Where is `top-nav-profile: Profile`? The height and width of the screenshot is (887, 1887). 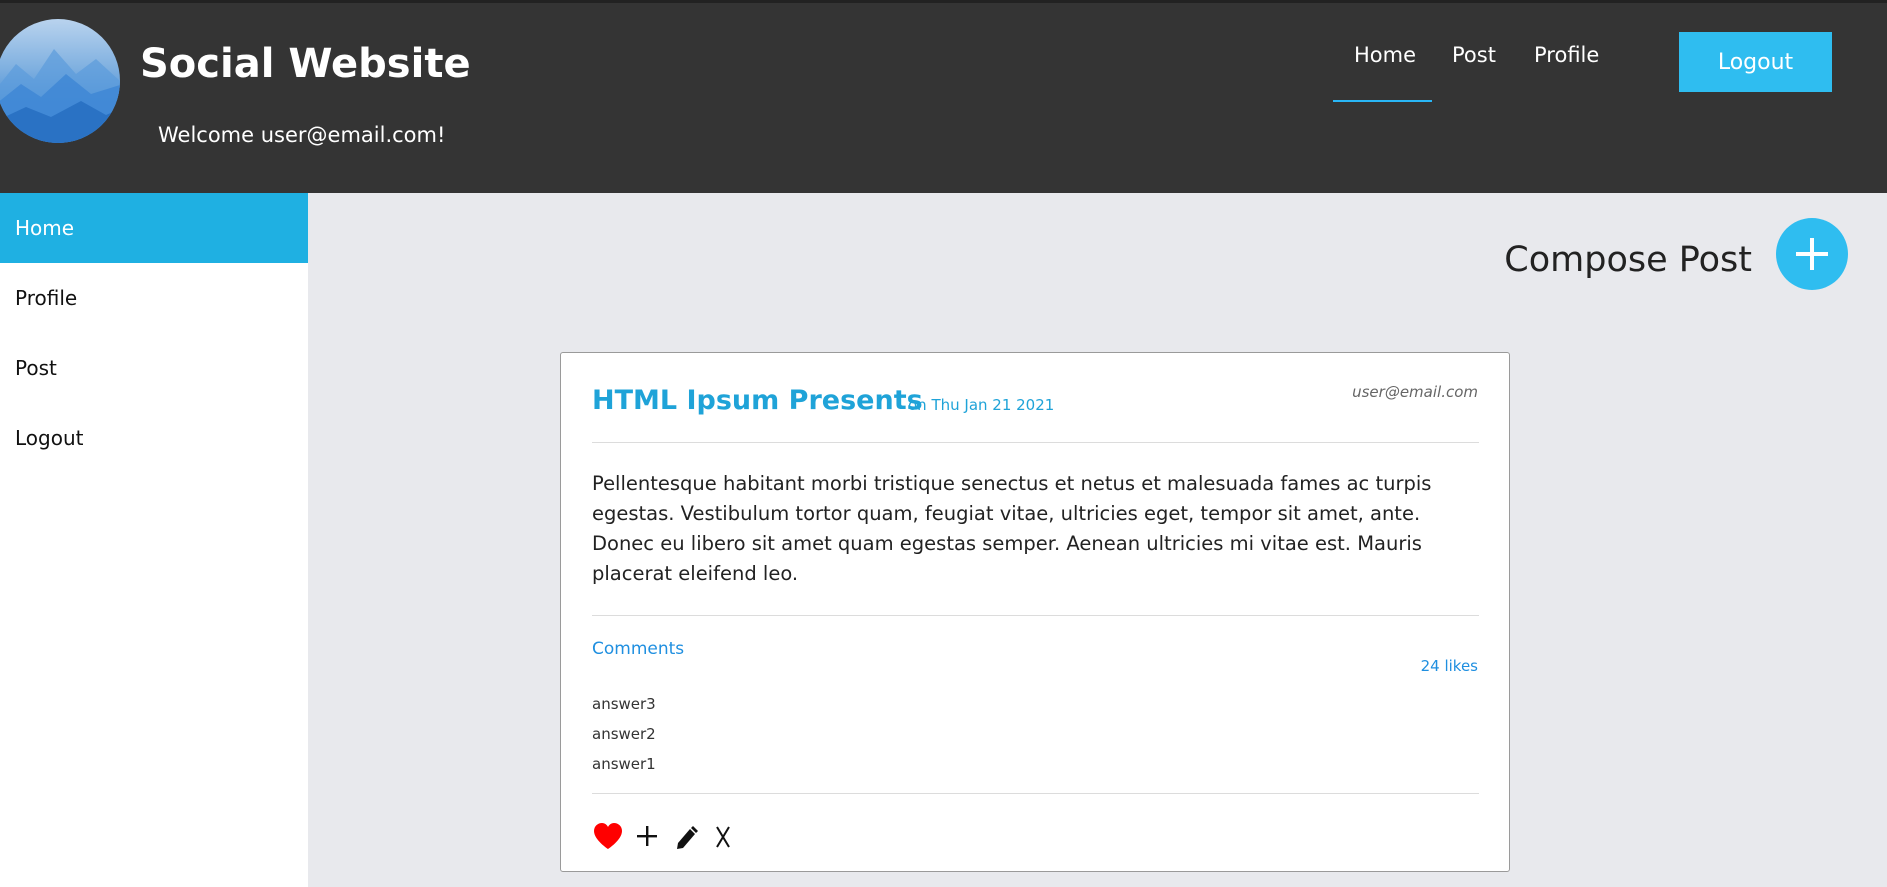
top-nav-profile: Profile is located at coordinates (1566, 55).